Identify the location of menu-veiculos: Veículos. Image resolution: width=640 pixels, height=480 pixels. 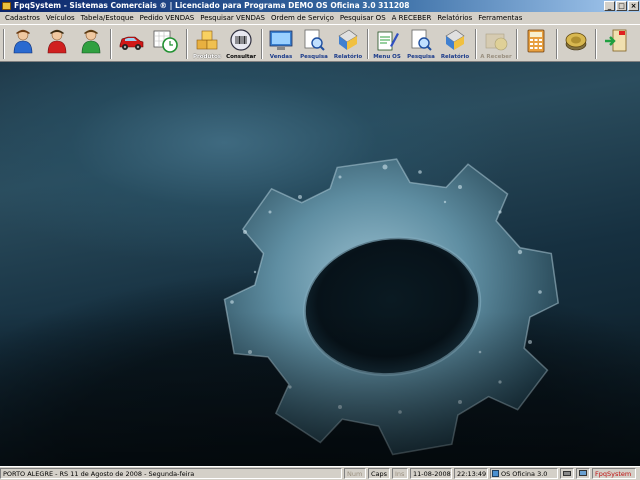
(60, 18).